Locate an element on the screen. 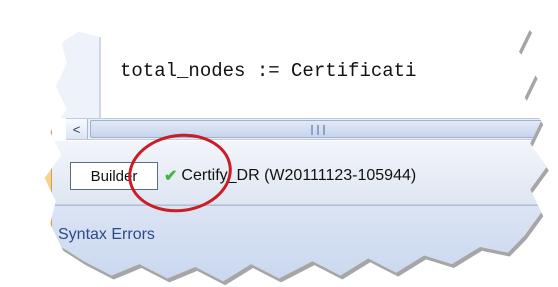  left-tool-strip is located at coordinates (48, 167).